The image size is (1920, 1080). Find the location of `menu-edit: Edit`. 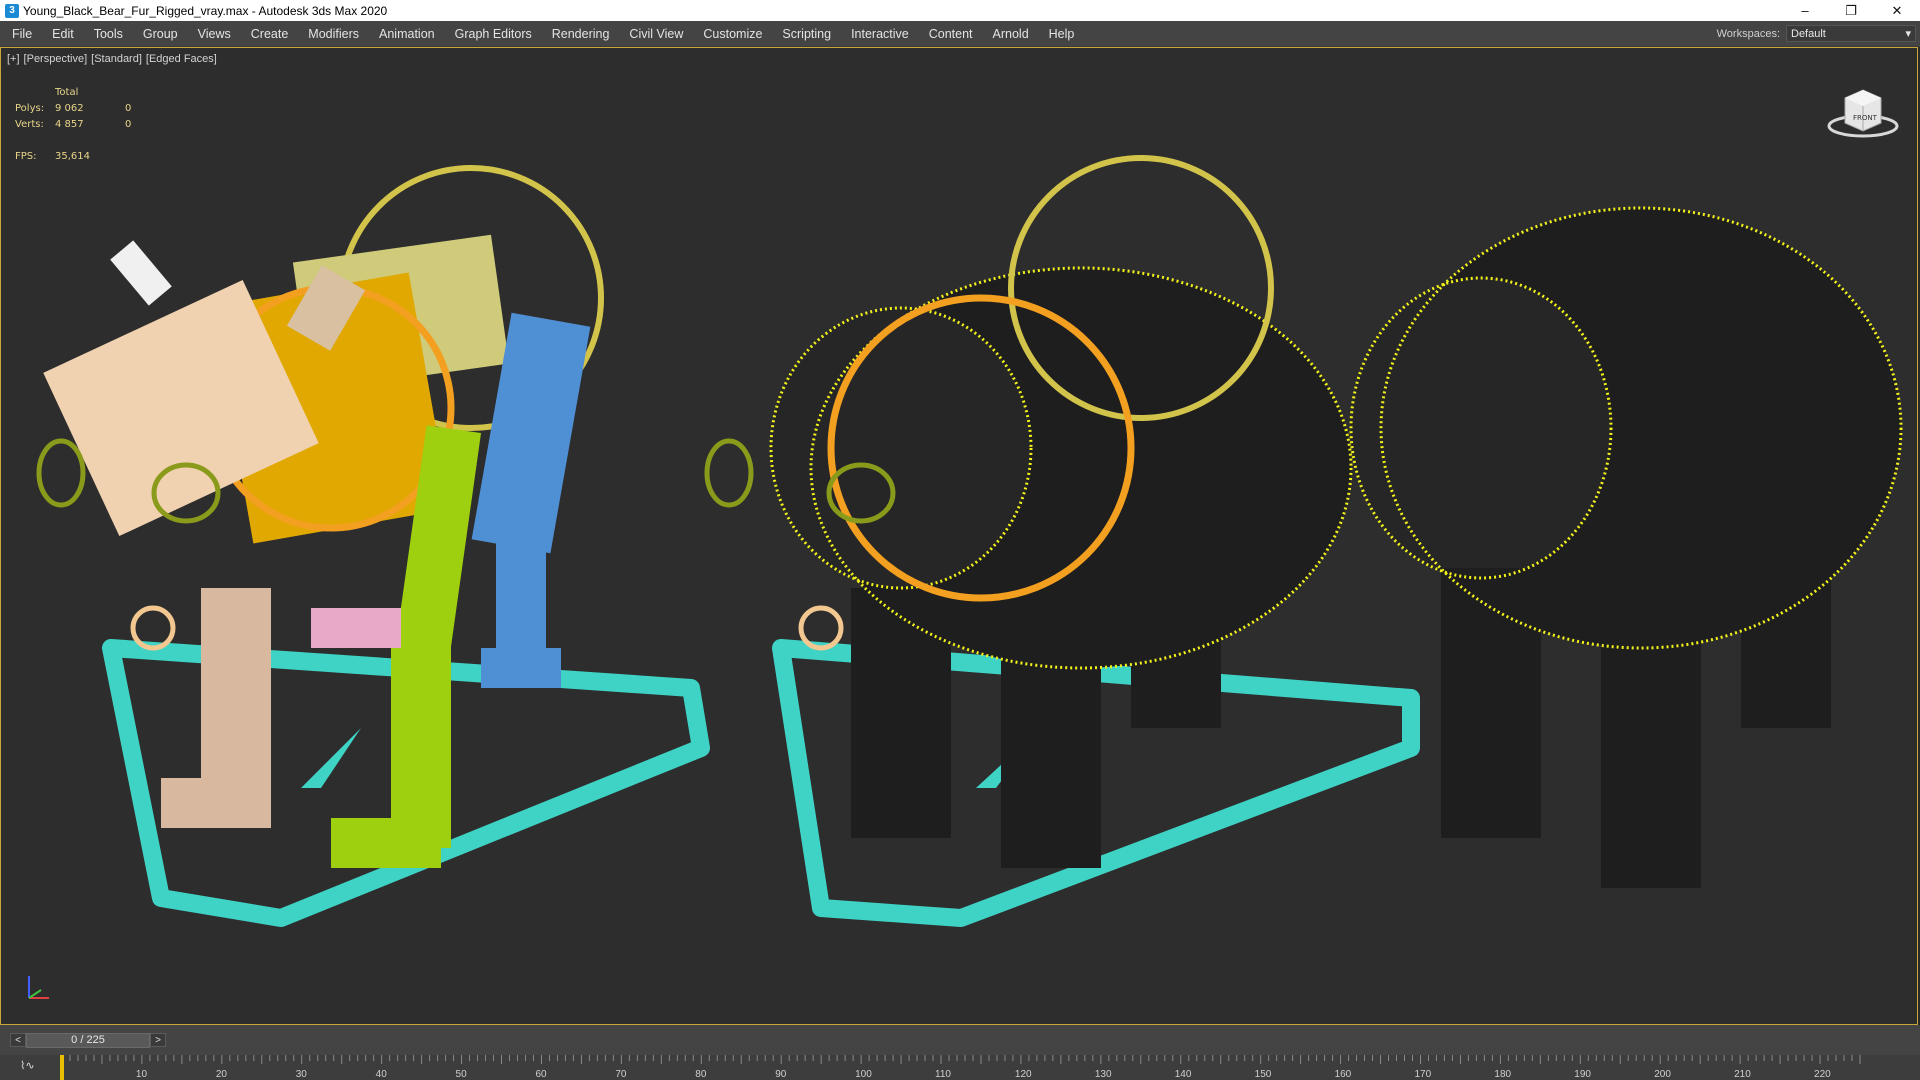

menu-edit: Edit is located at coordinates (63, 33).